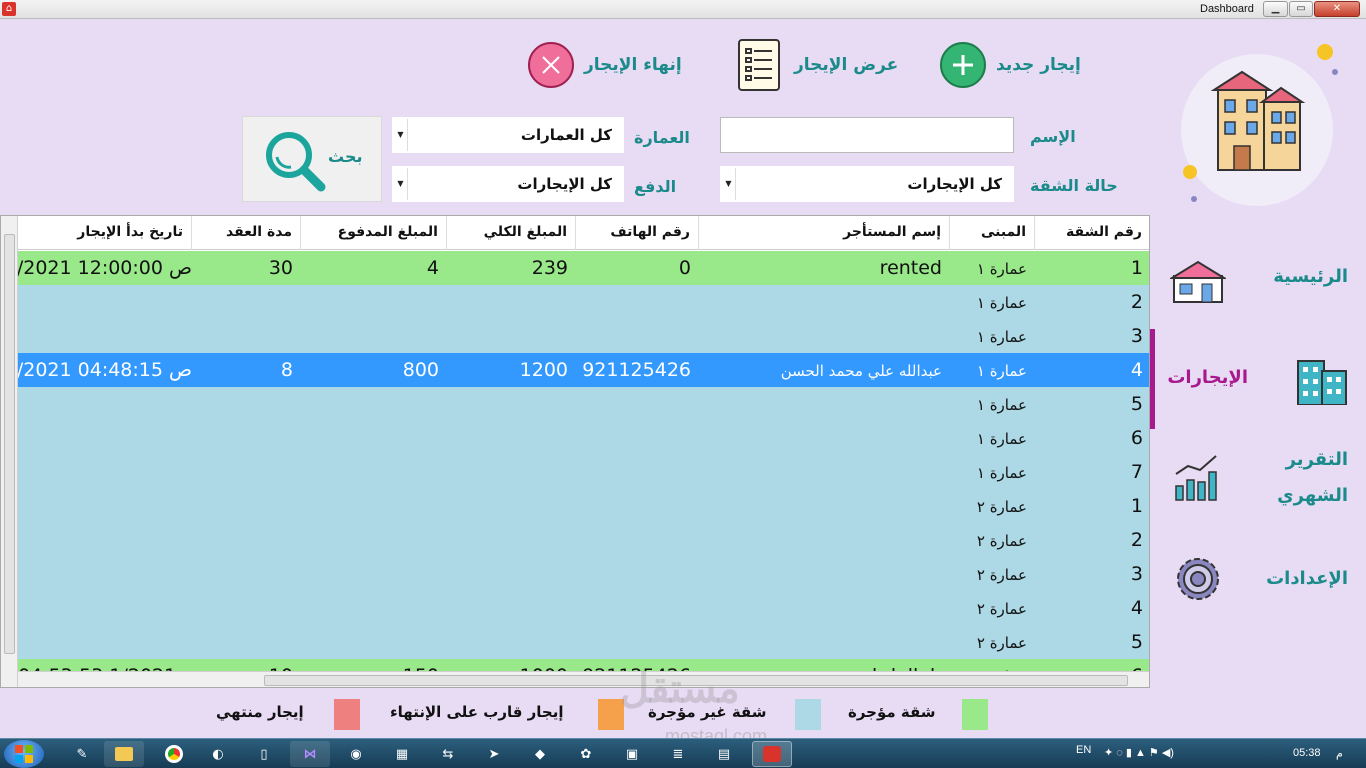 The width and height of the screenshot is (1366, 768). What do you see at coordinates (583, 404) in the screenshot?
I see `table-row: 5 عمارة ١` at bounding box center [583, 404].